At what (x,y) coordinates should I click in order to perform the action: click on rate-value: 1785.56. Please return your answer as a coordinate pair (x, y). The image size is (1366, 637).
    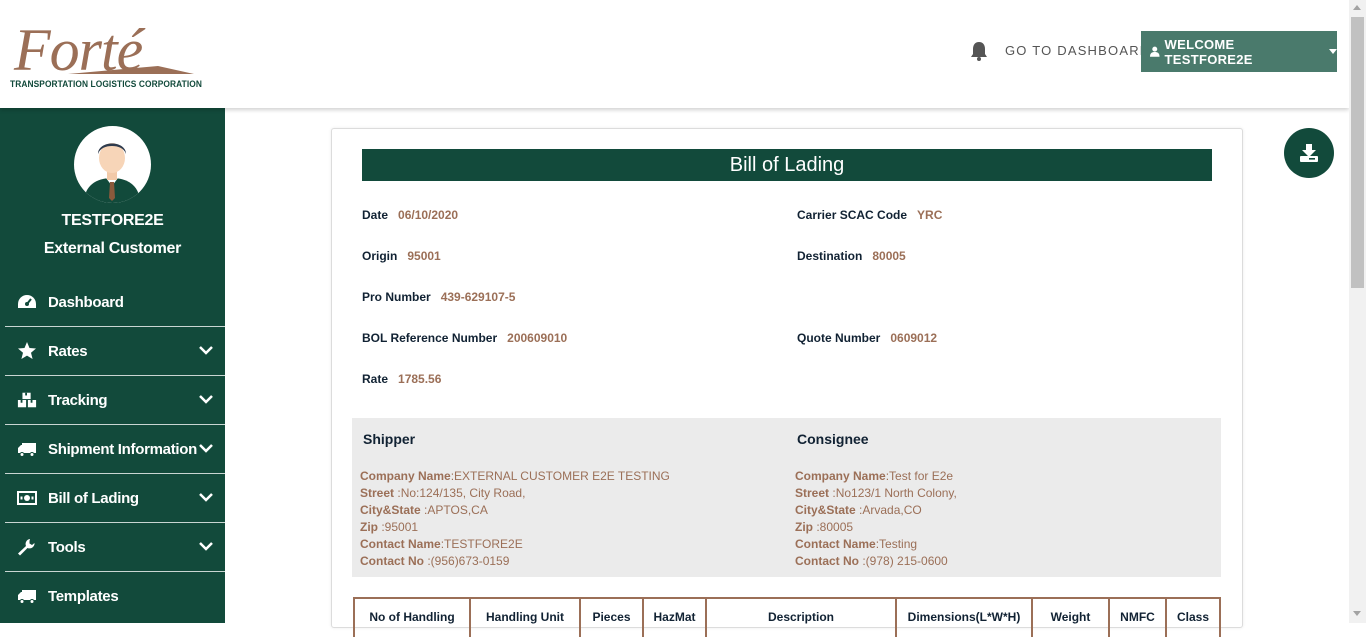
    Looking at the image, I should click on (420, 379).